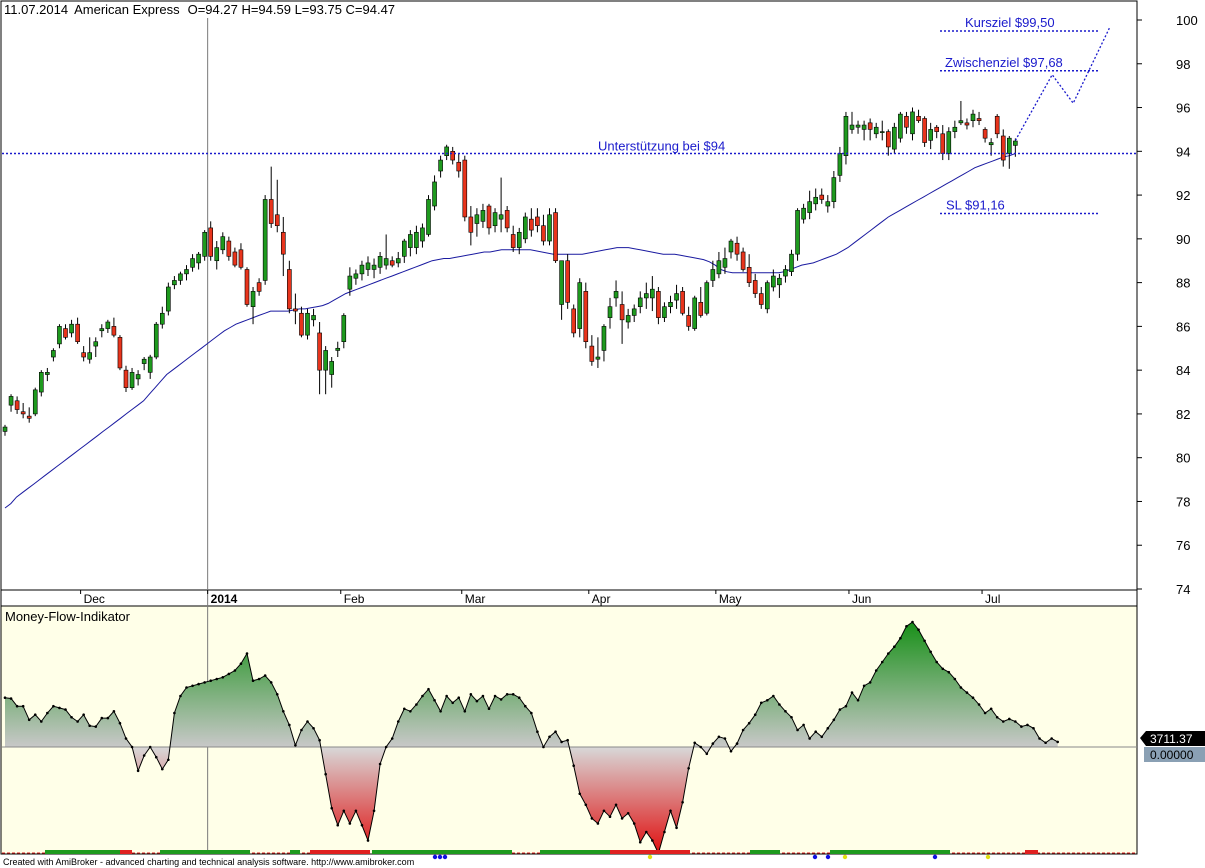 The width and height of the screenshot is (1205, 868). I want to click on zero-value-badge: 0.00000, so click(1174, 754).